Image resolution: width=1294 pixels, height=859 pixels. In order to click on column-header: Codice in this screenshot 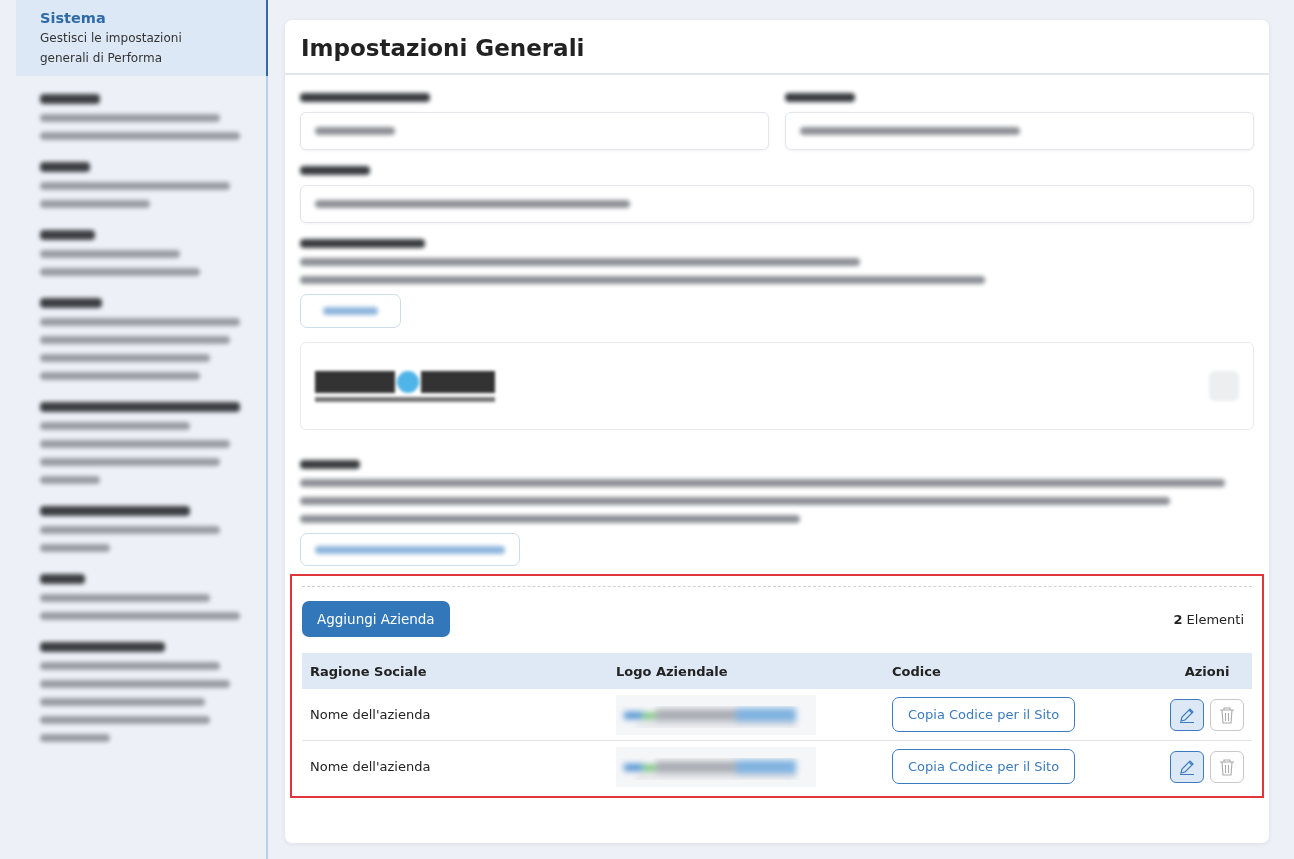, I will do `click(916, 671)`.